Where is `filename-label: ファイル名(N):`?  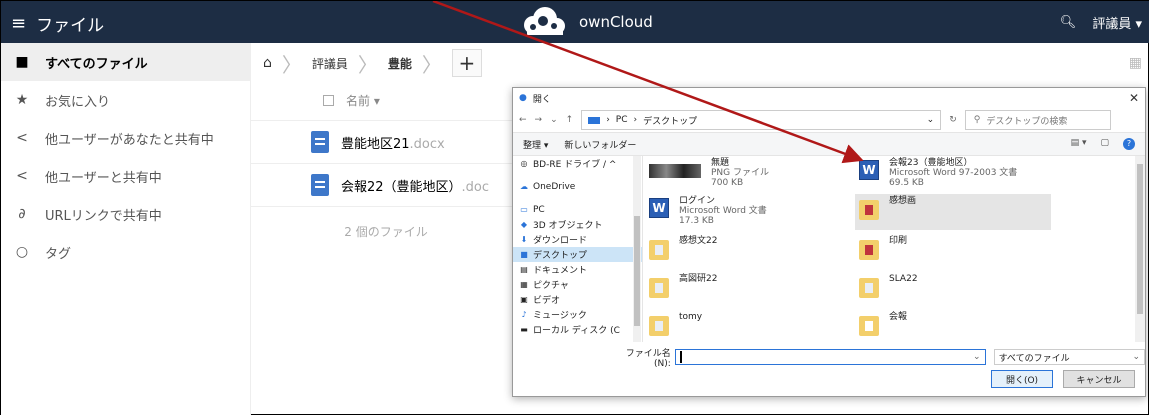
filename-label: ファイル名(N): is located at coordinates (648, 358).